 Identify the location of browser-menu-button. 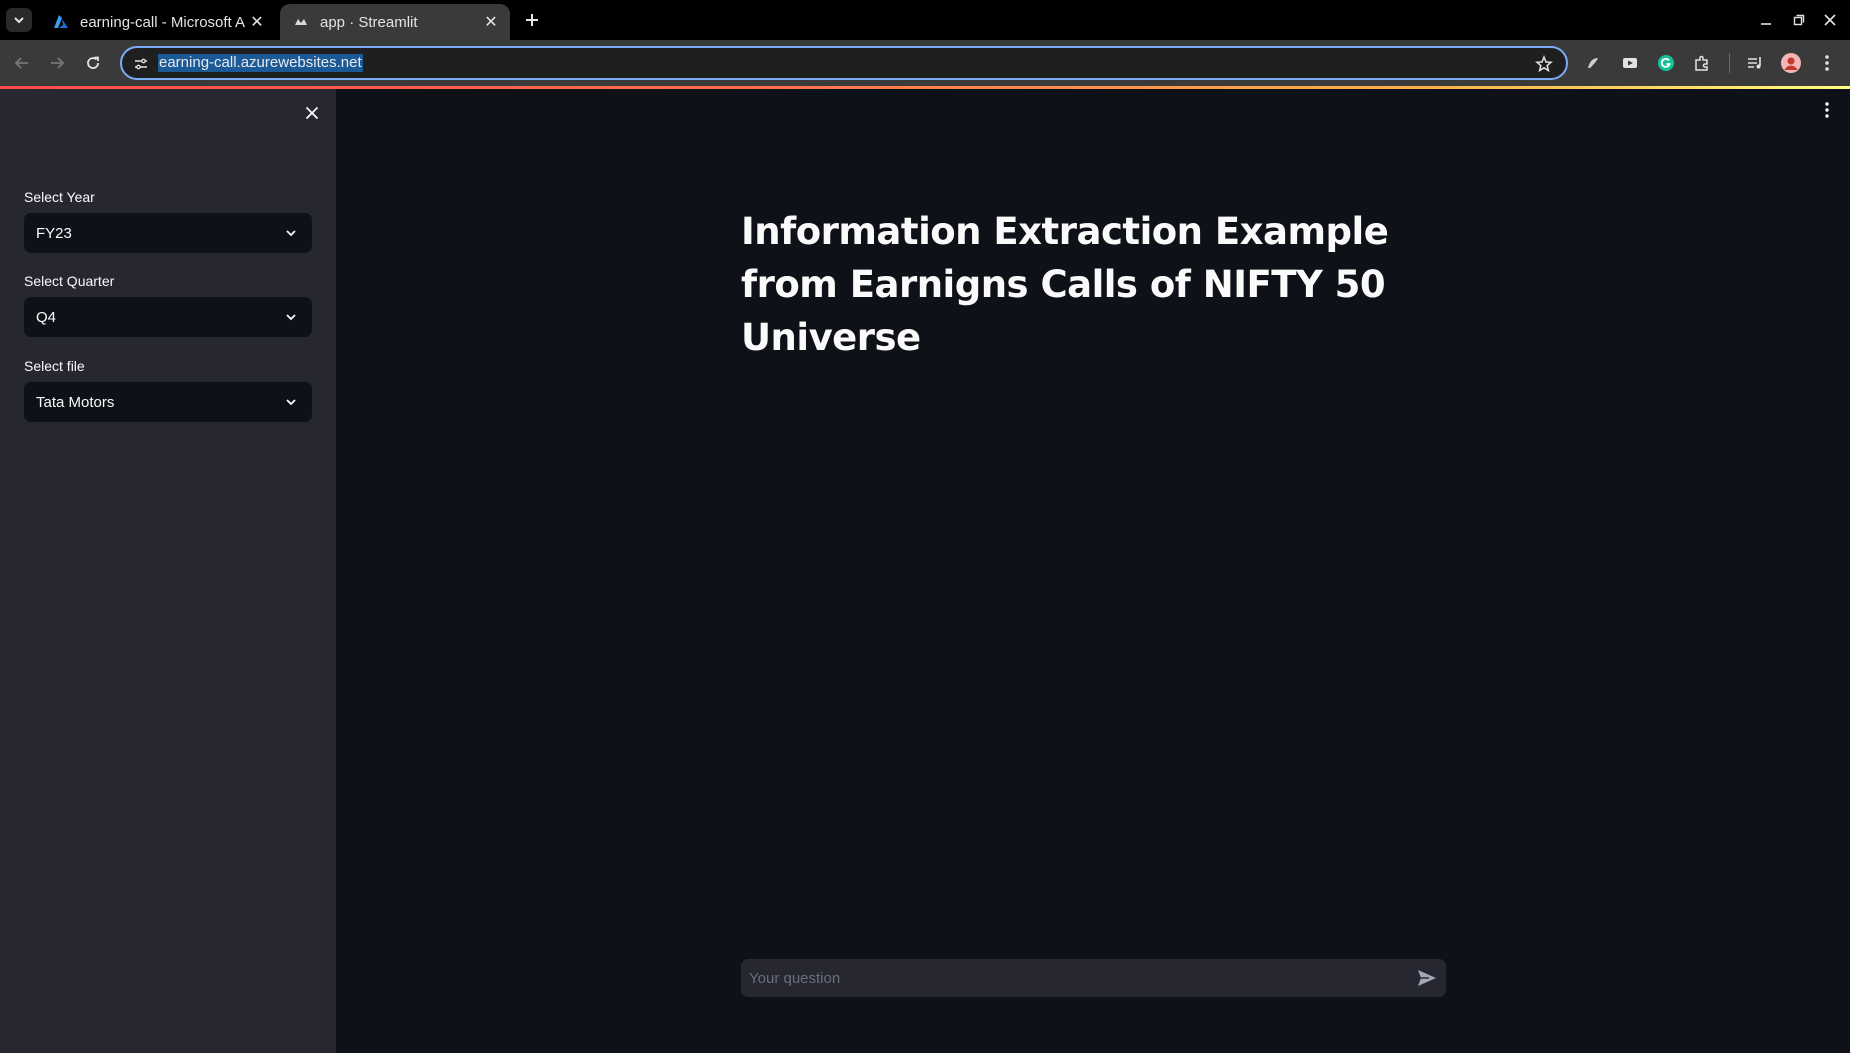
(1827, 63).